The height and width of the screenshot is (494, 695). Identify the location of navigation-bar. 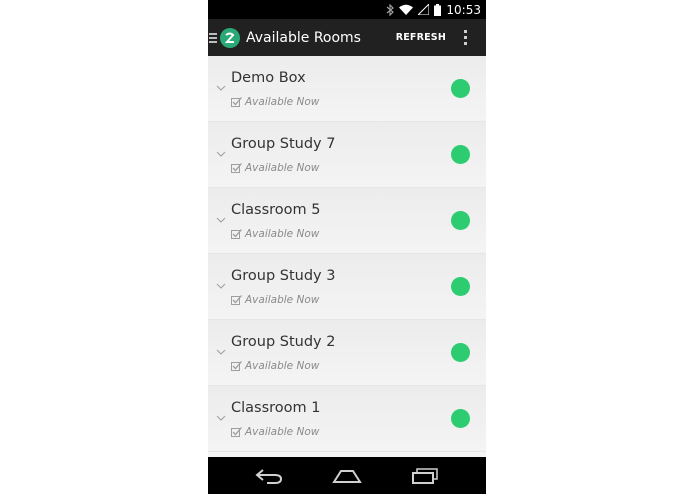
(347, 475).